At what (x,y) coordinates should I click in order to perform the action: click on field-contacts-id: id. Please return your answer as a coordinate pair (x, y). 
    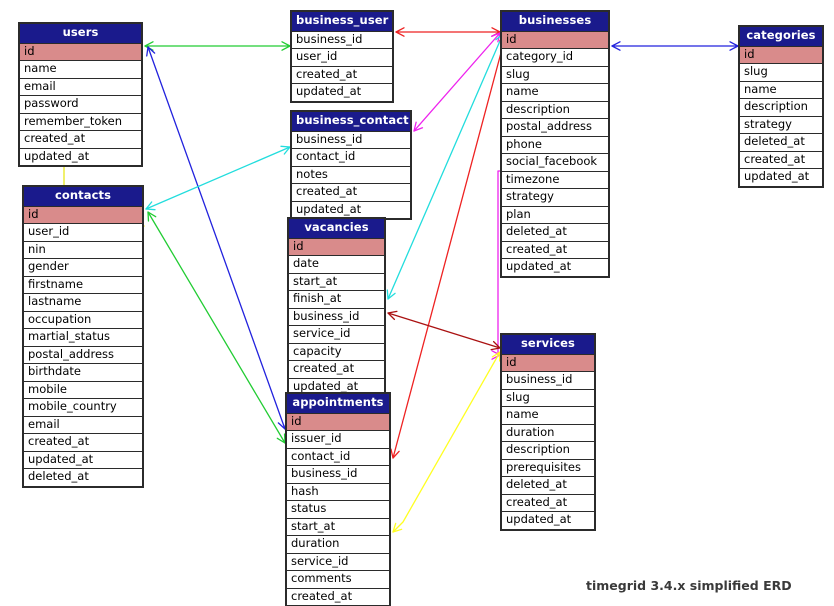
    Looking at the image, I should click on (83, 215).